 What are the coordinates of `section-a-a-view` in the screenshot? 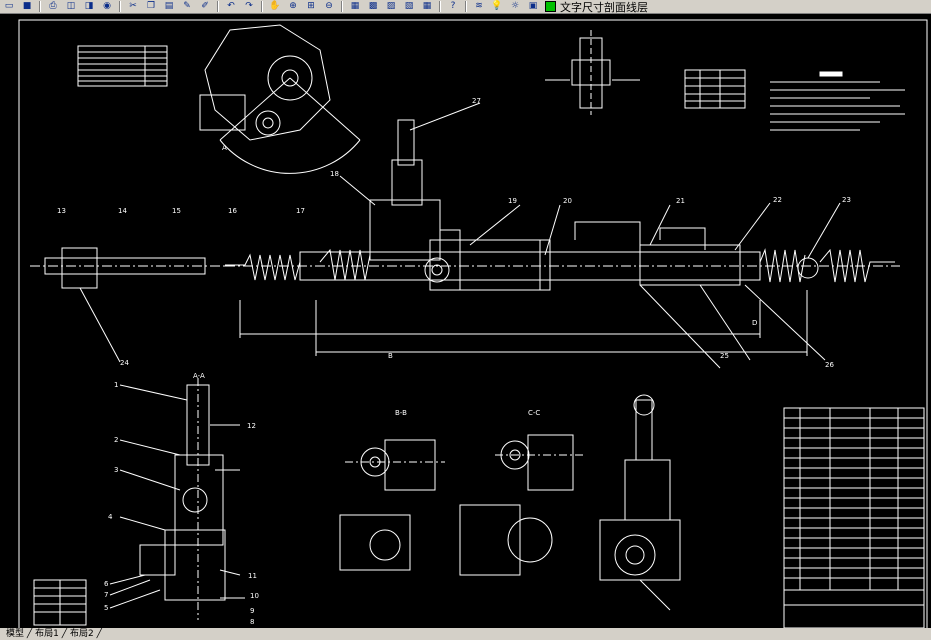 It's located at (177, 499).